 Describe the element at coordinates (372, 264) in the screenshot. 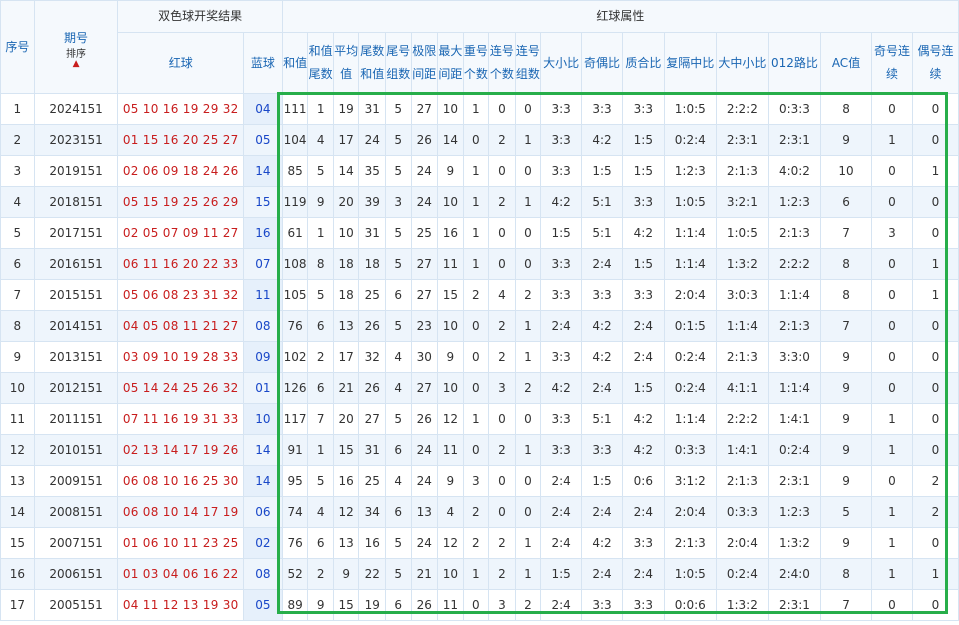

I see `cell-tail-sum: 18` at that location.